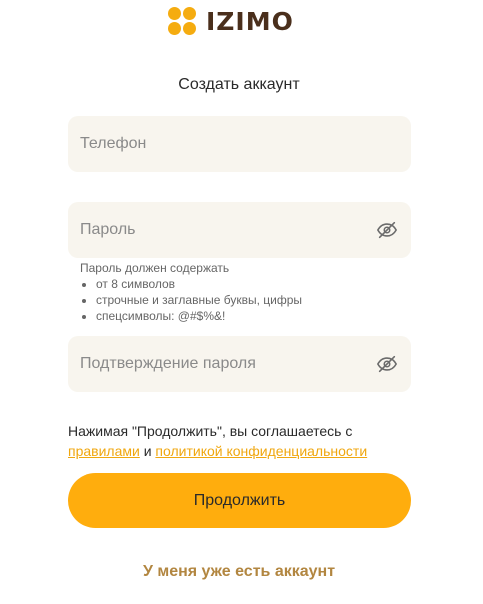 The image size is (483, 604). I want to click on confirm-password-input, so click(223, 364).